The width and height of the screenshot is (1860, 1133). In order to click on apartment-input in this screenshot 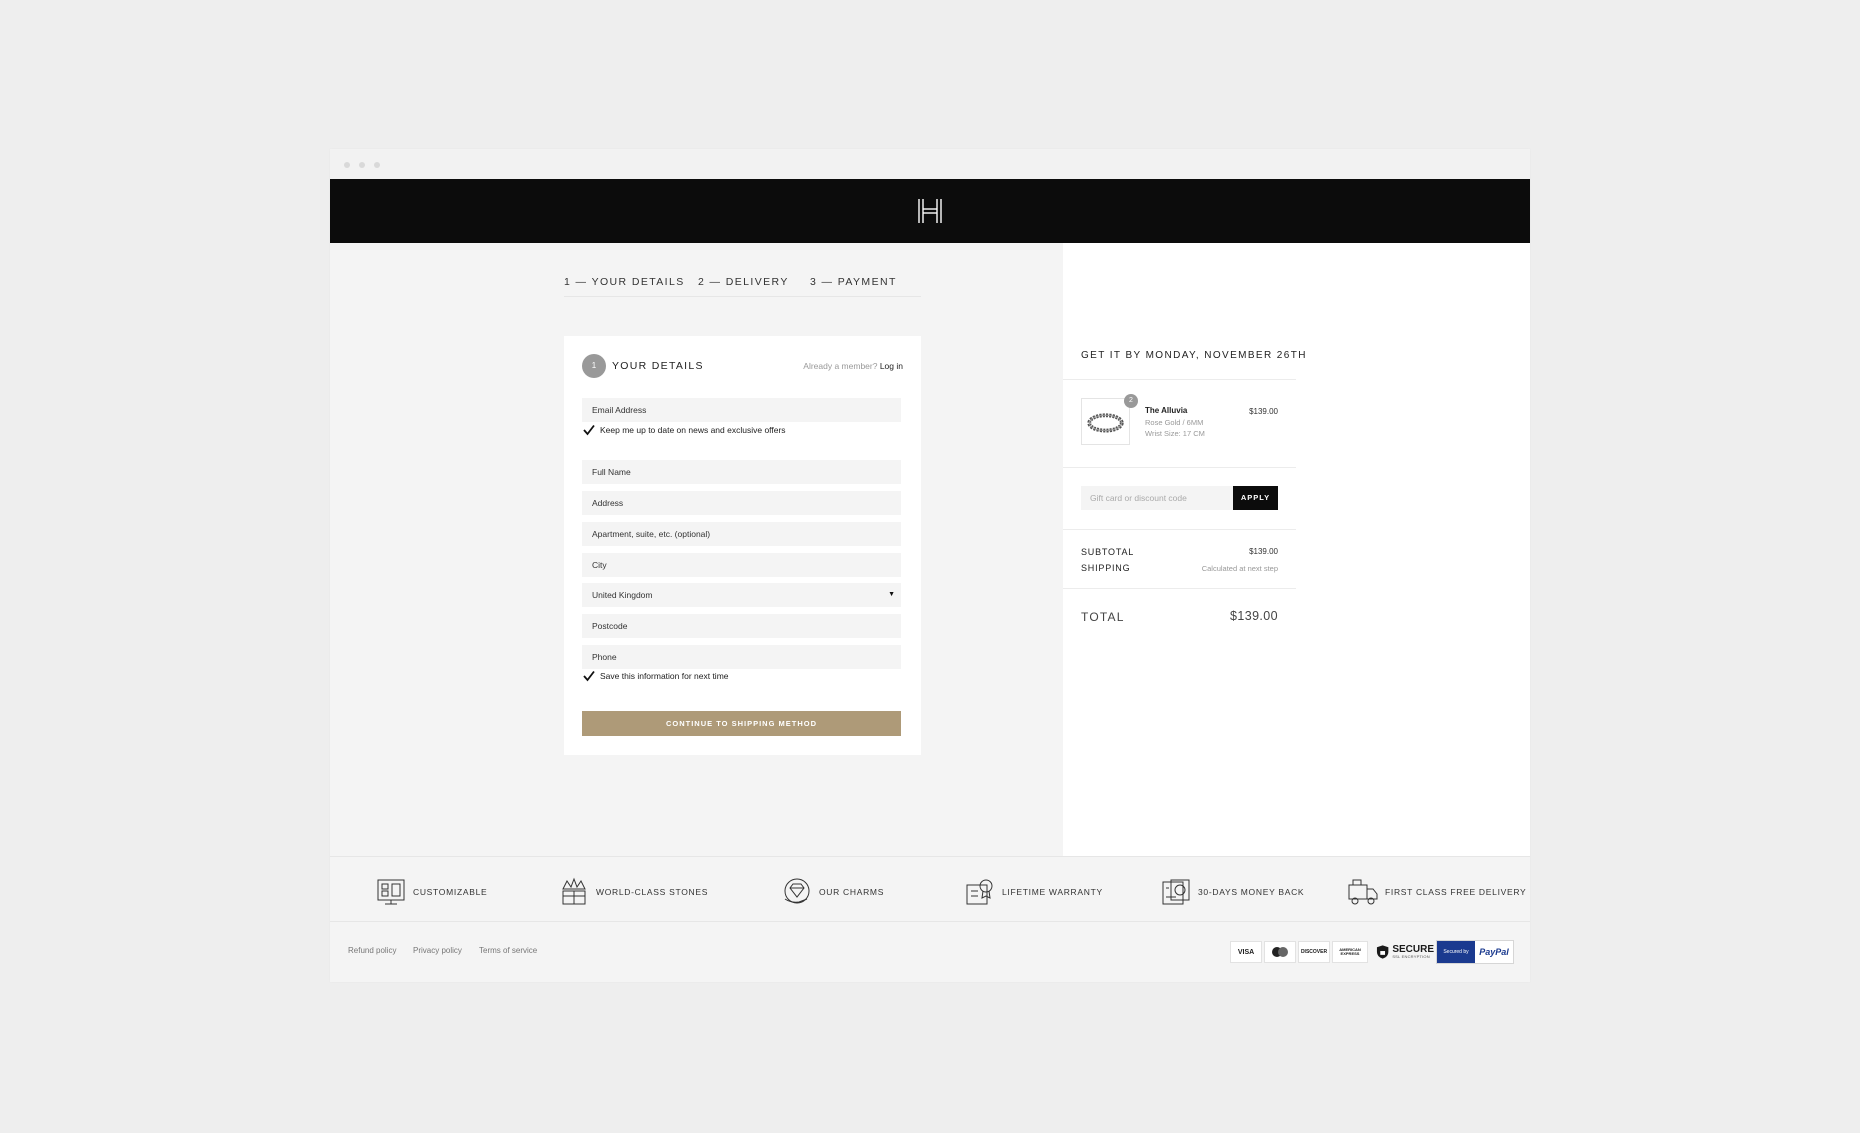, I will do `click(741, 534)`.